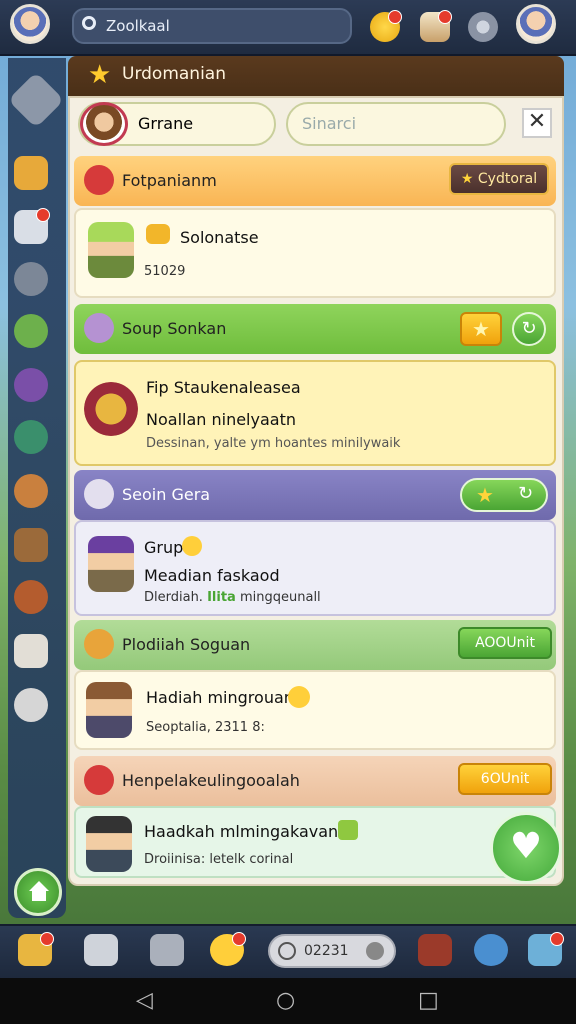 This screenshot has height=1024, width=576. Describe the element at coordinates (32, 226) in the screenshot. I see `chat-icon` at that location.